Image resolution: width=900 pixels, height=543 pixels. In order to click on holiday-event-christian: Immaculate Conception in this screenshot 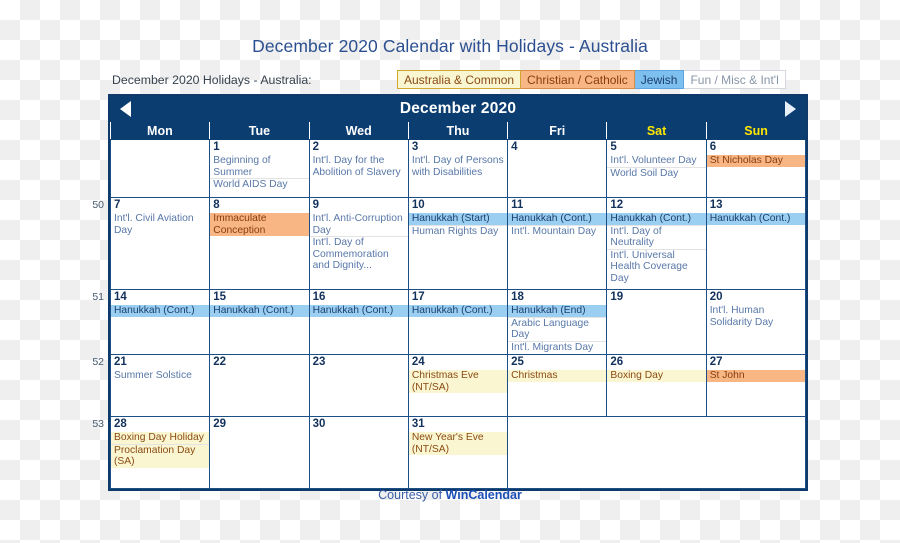, I will do `click(259, 225)`.